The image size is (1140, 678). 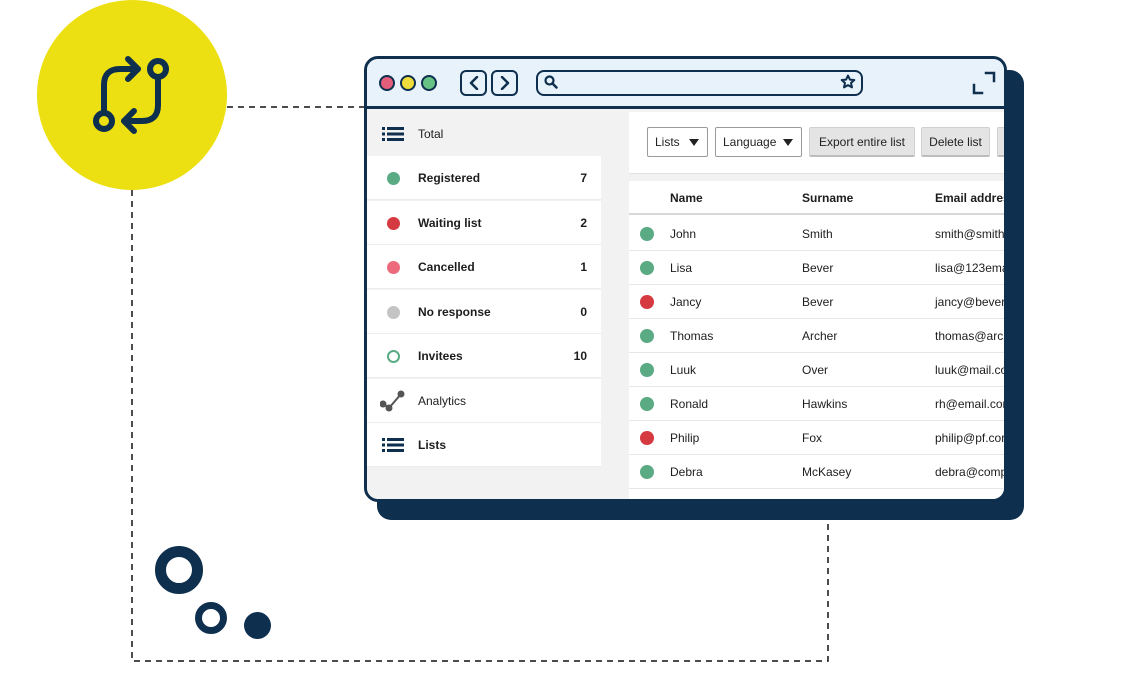 I want to click on lists-dropdown-value: Lists, so click(x=667, y=142).